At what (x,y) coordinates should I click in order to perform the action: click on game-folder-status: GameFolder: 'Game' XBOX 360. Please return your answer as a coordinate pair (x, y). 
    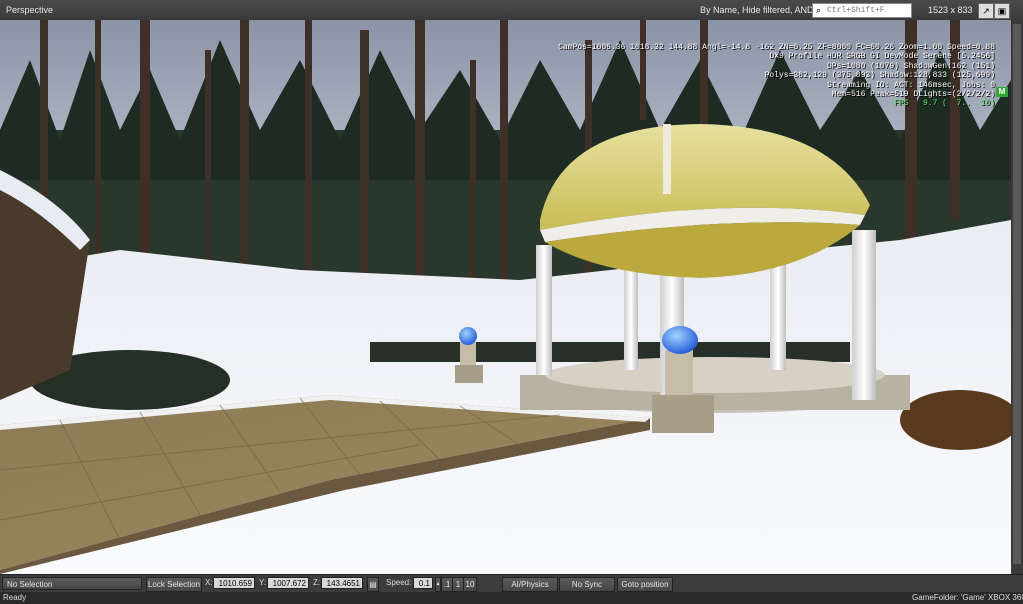
    Looking at the image, I should click on (967, 597).